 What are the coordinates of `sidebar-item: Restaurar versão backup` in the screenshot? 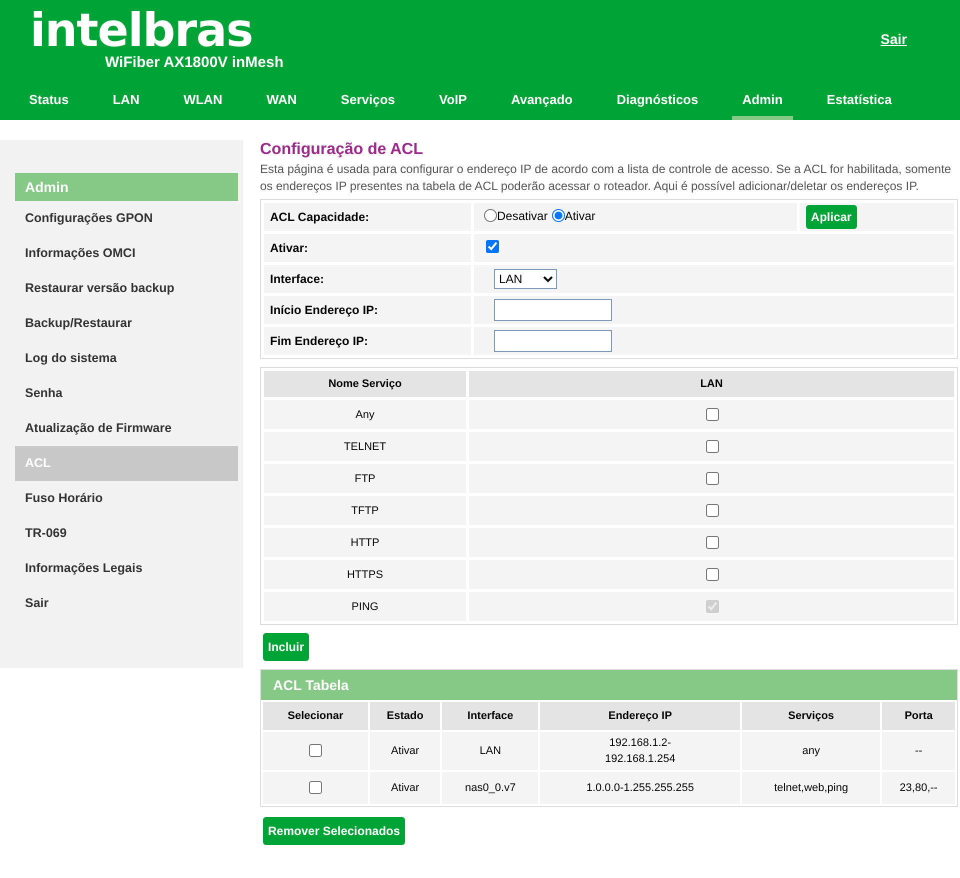 It's located at (126, 288).